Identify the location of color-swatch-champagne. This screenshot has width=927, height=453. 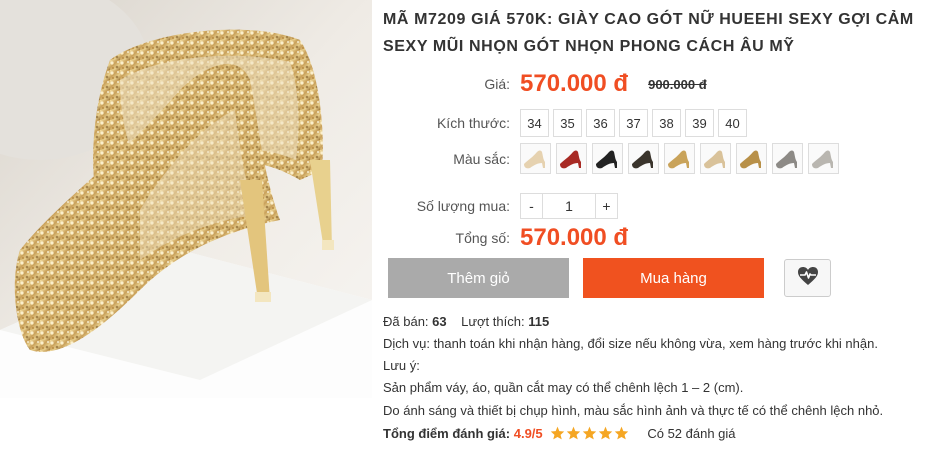
(535, 158).